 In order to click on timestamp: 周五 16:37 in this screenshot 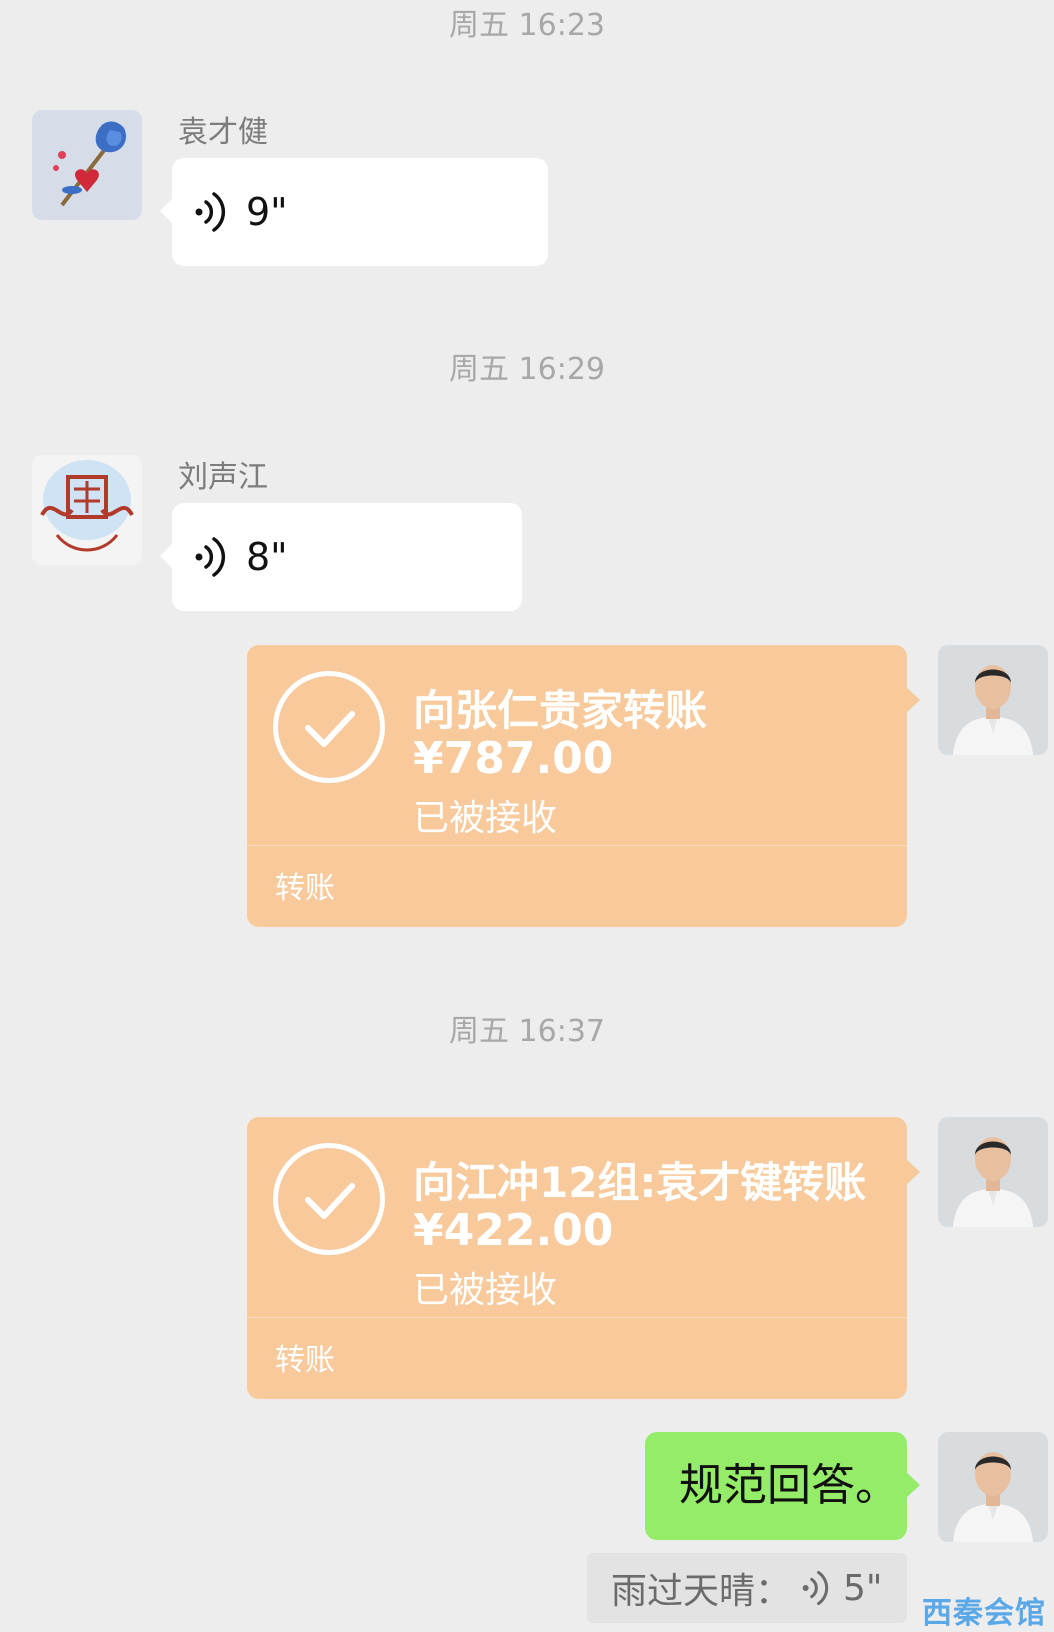, I will do `click(527, 1031)`.